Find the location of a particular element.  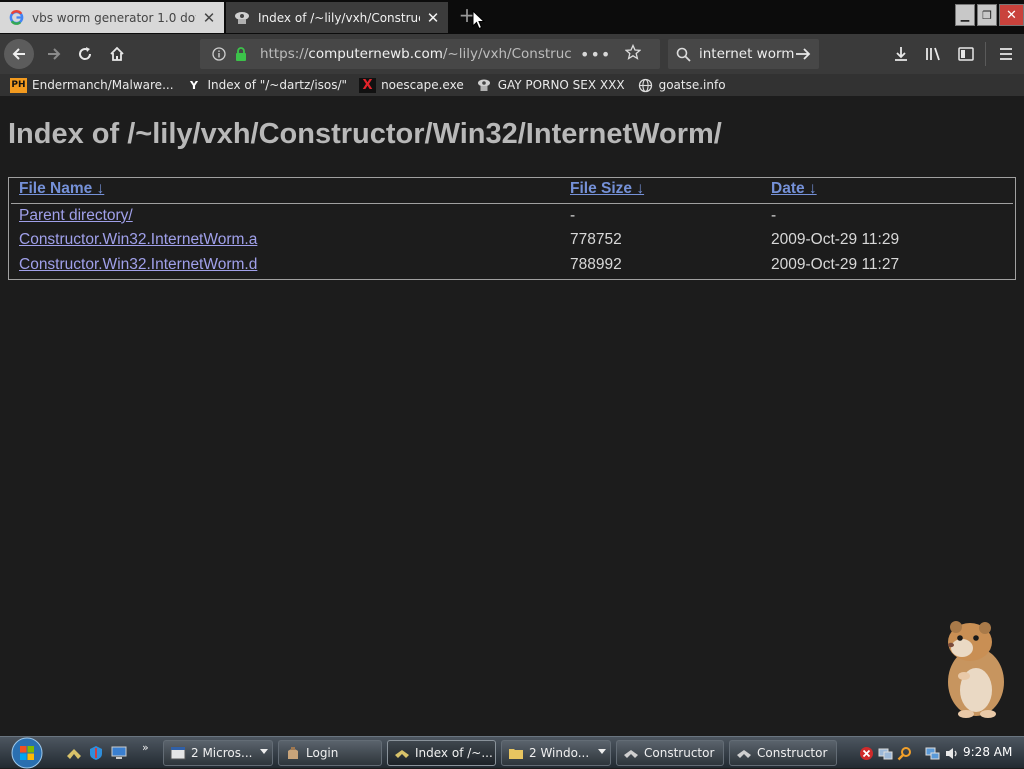

file-date: 2009-Oct-29 11:29 is located at coordinates (835, 239).